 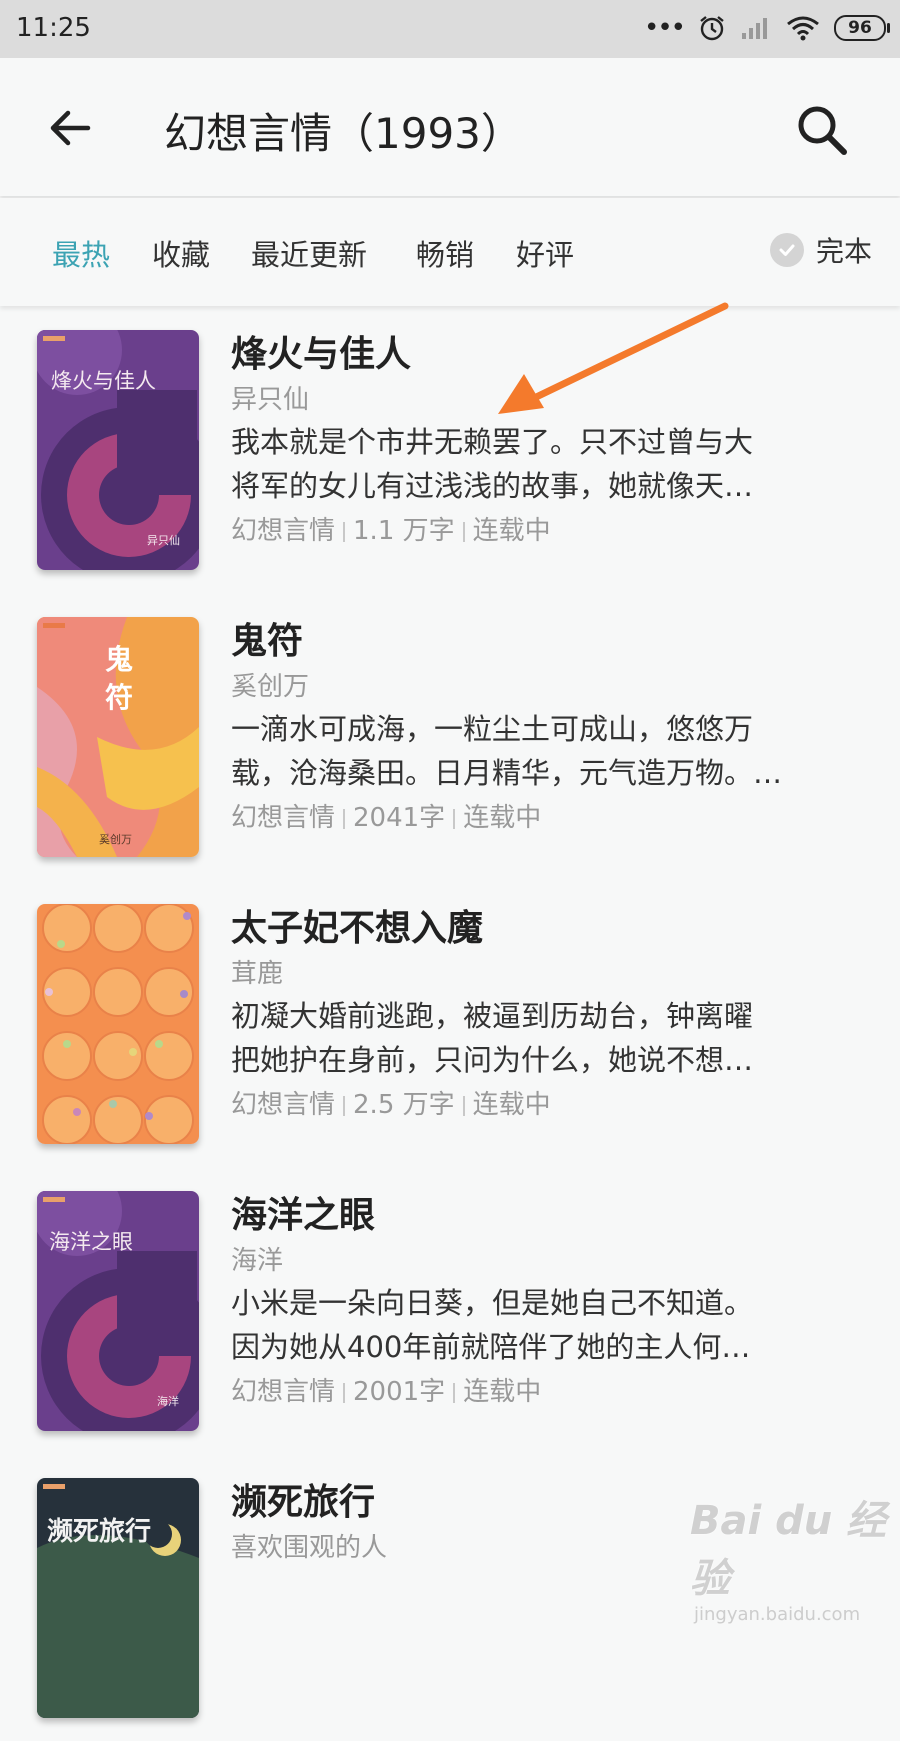 What do you see at coordinates (546, 929) in the screenshot?
I see `book-title: 太子妃不想入魔` at bounding box center [546, 929].